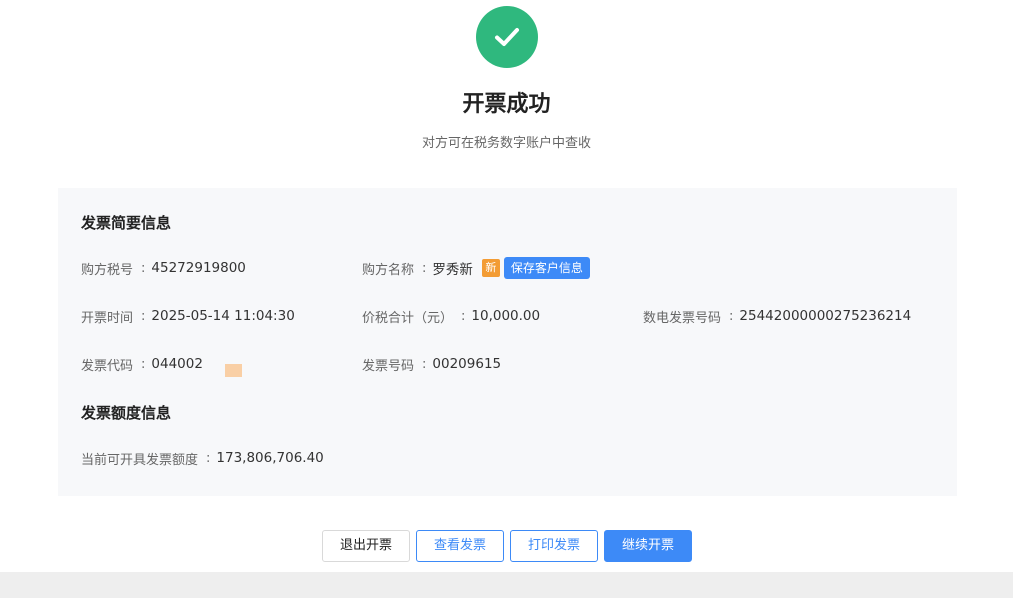  What do you see at coordinates (506, 585) in the screenshot?
I see `footer-bar` at bounding box center [506, 585].